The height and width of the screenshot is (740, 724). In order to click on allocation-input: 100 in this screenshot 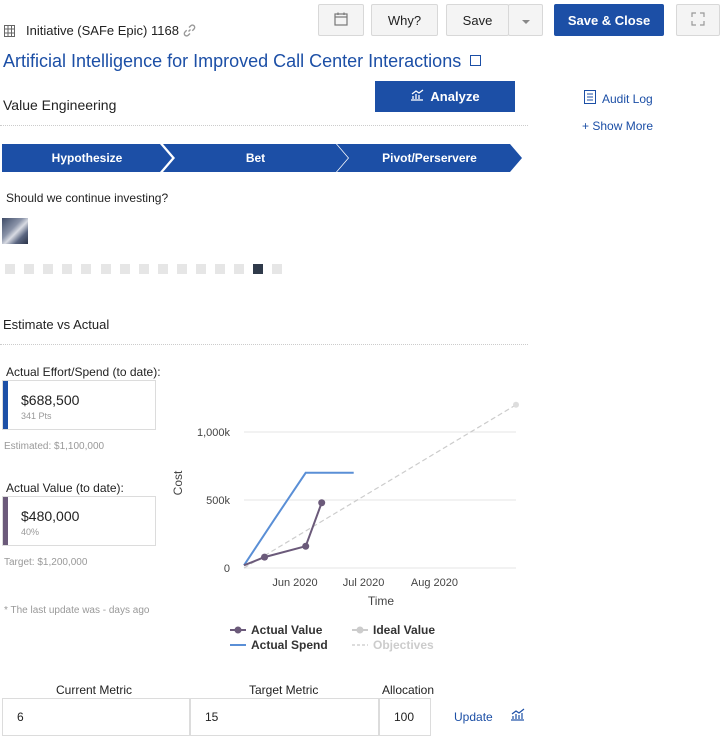, I will do `click(405, 717)`.